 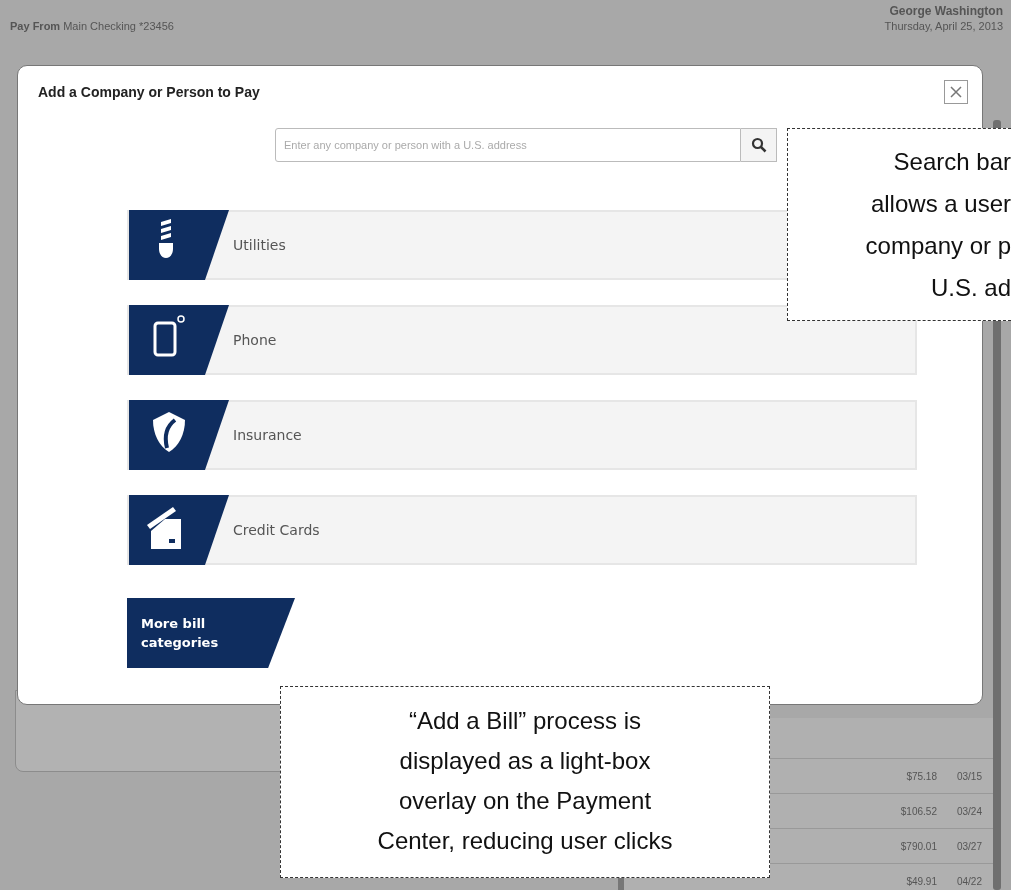 I want to click on search-field: Enter any company or person with a U.S. address, so click(x=508, y=145).